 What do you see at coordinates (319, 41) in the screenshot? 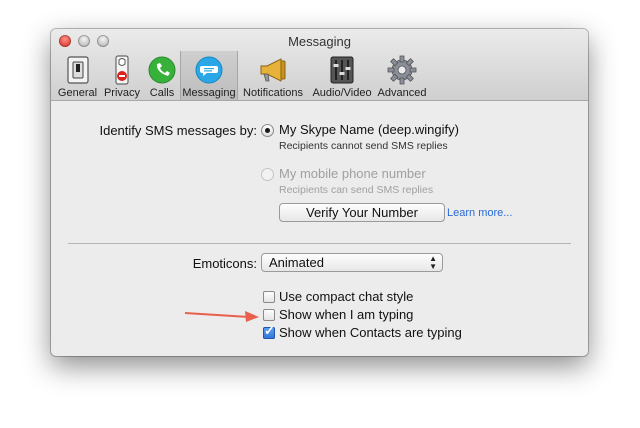
I see `window-title: Messaging` at bounding box center [319, 41].